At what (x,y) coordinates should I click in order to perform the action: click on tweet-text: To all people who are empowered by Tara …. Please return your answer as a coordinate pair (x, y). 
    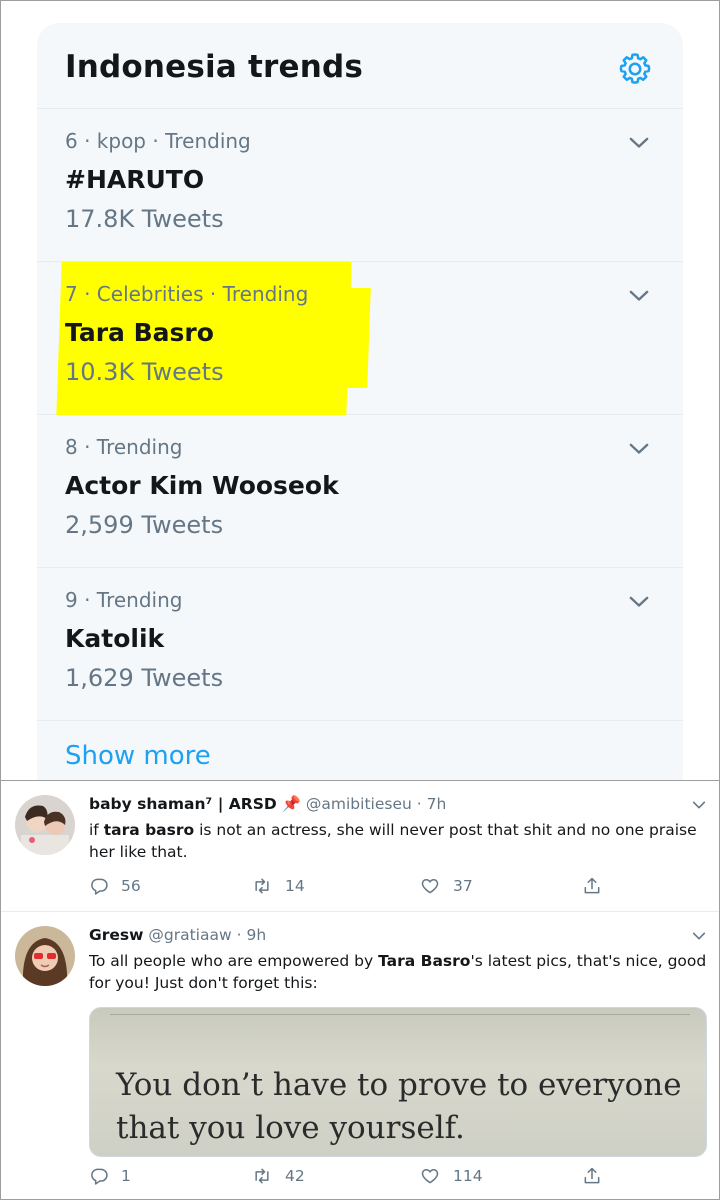
    Looking at the image, I should click on (399, 972).